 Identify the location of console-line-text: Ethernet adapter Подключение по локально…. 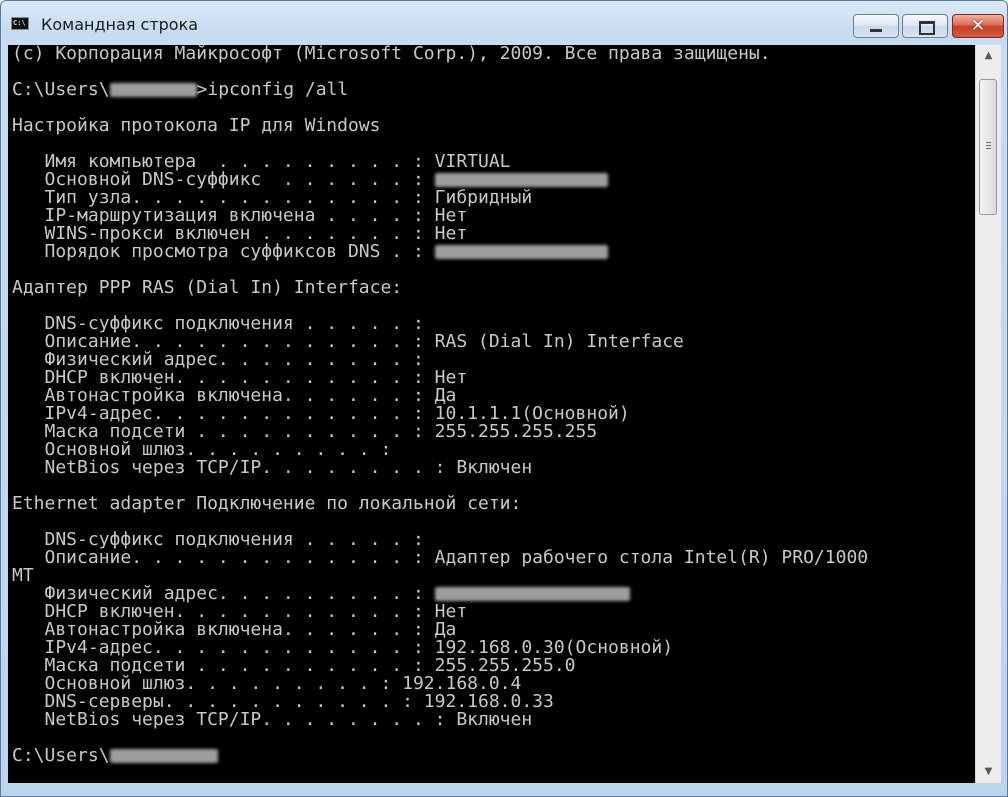
(267, 503).